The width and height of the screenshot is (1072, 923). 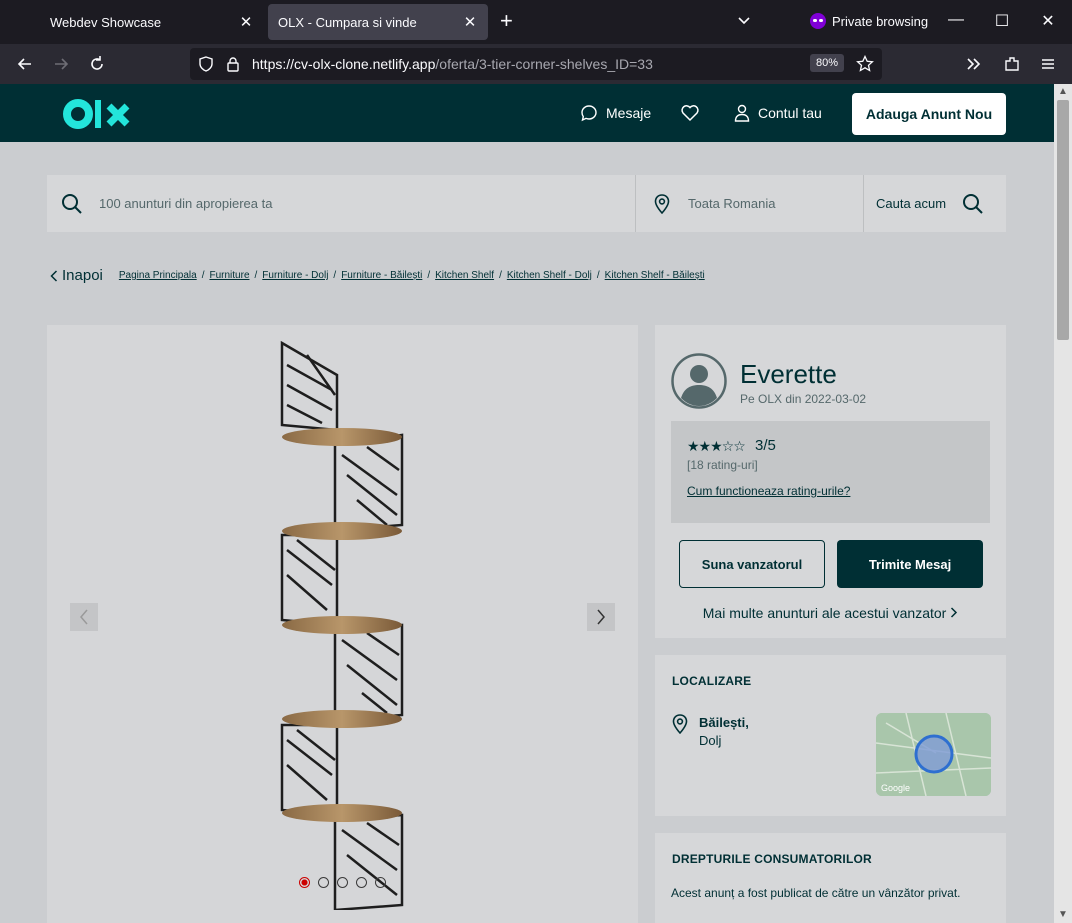 I want to click on location-county: Dolj, so click(x=710, y=740).